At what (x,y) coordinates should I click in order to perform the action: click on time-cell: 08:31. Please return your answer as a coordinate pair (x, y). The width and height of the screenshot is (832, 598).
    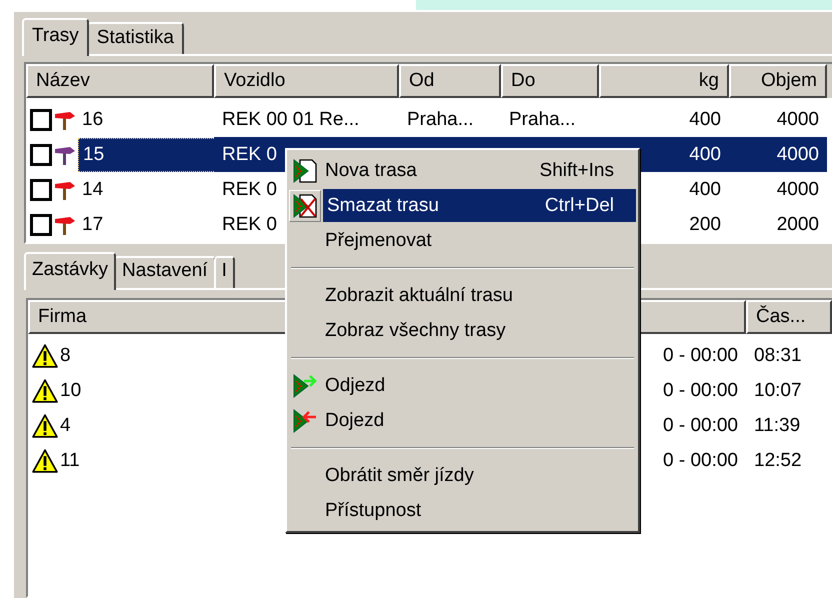
    Looking at the image, I should click on (778, 355).